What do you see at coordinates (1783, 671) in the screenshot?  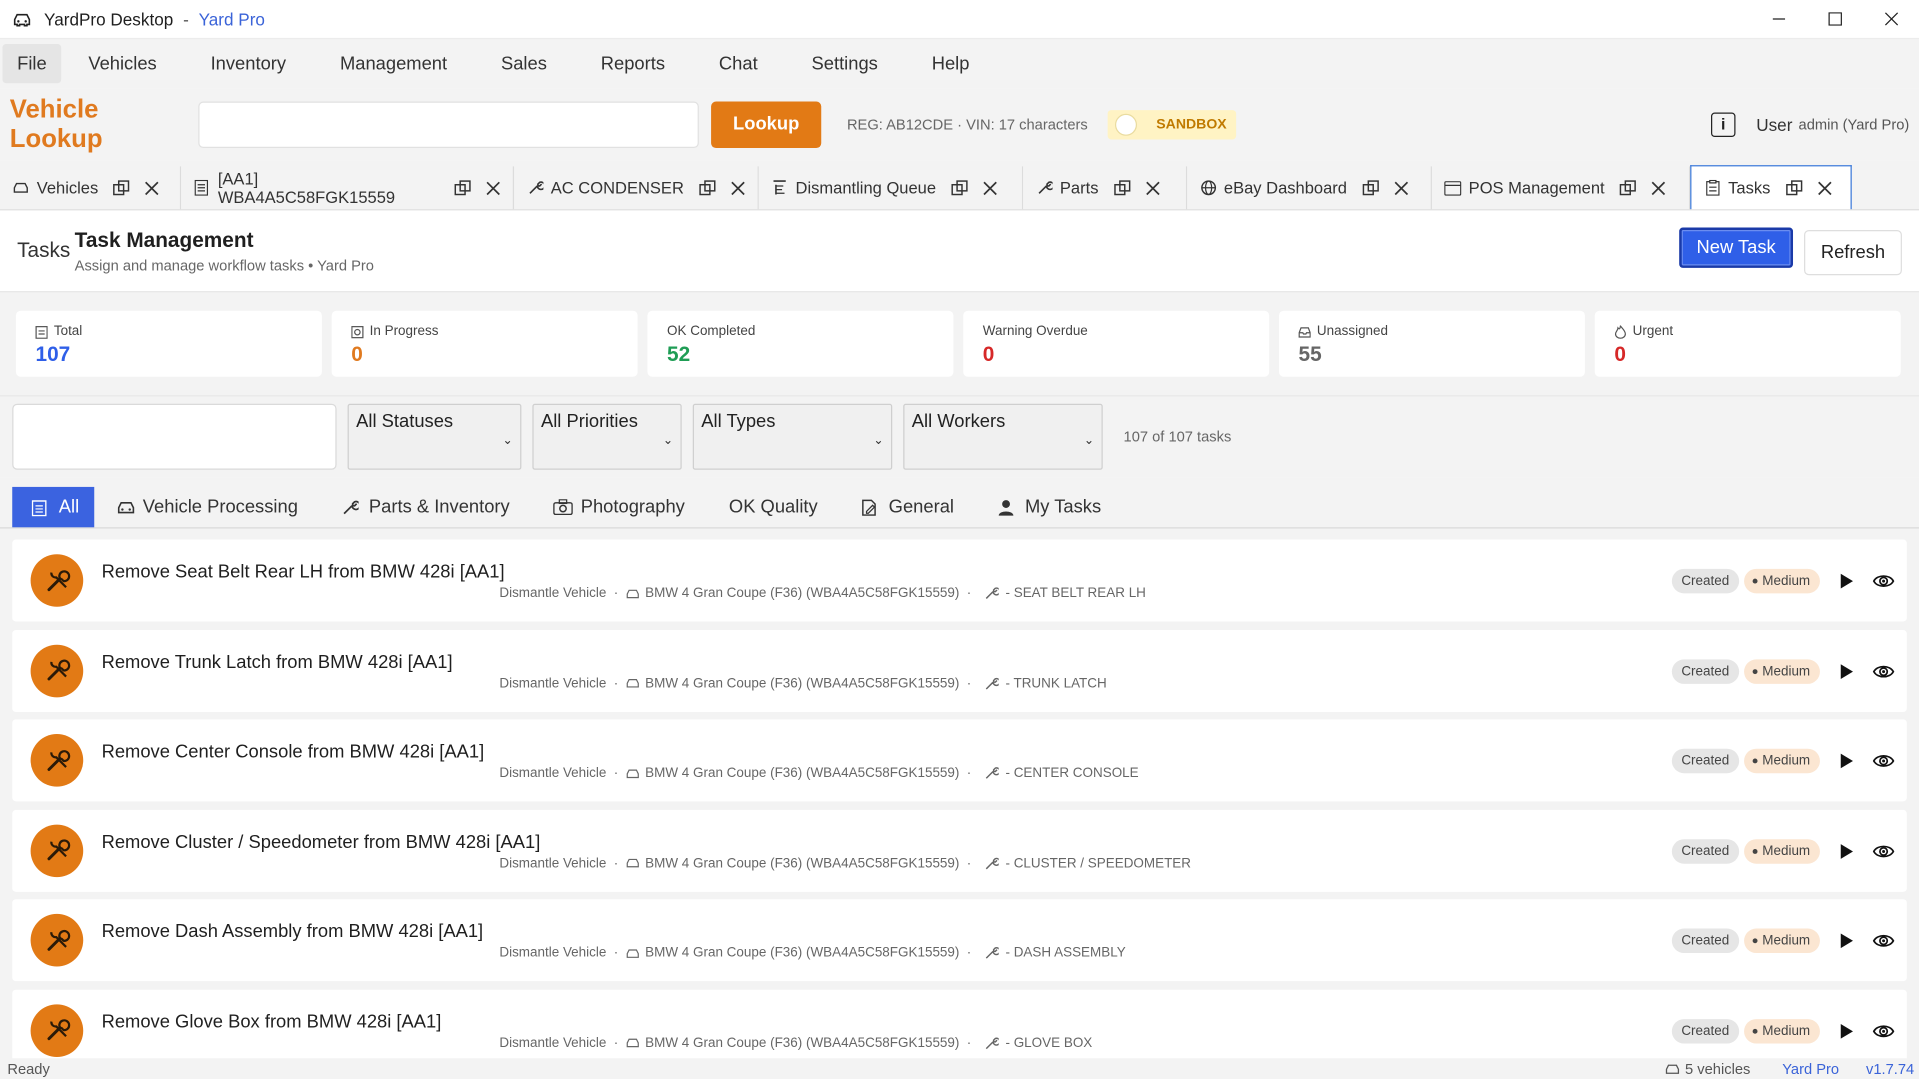 I see `task-actions: Created Medium` at bounding box center [1783, 671].